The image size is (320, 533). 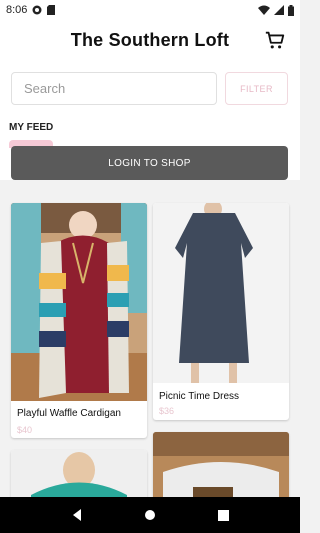 I want to click on product-image, so click(x=221, y=293).